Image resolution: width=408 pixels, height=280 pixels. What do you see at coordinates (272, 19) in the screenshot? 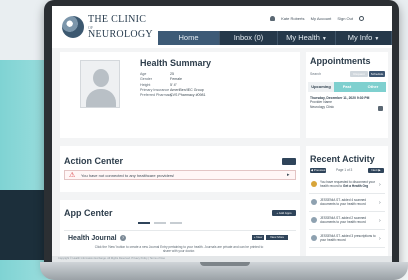
I see `user-icon` at bounding box center [272, 19].